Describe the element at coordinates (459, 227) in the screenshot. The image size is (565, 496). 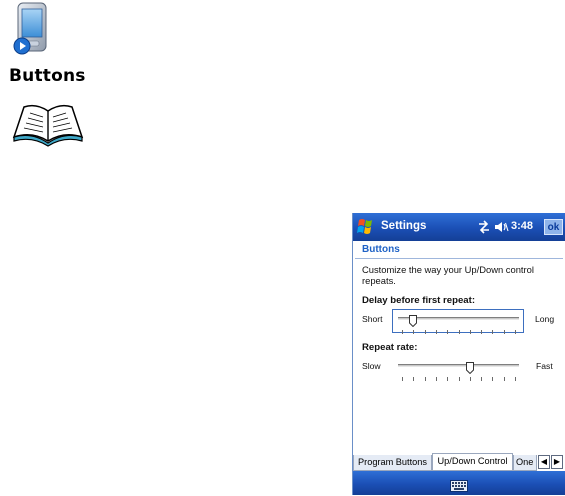
I see `title-bar: Settings 3:48 ok` at that location.